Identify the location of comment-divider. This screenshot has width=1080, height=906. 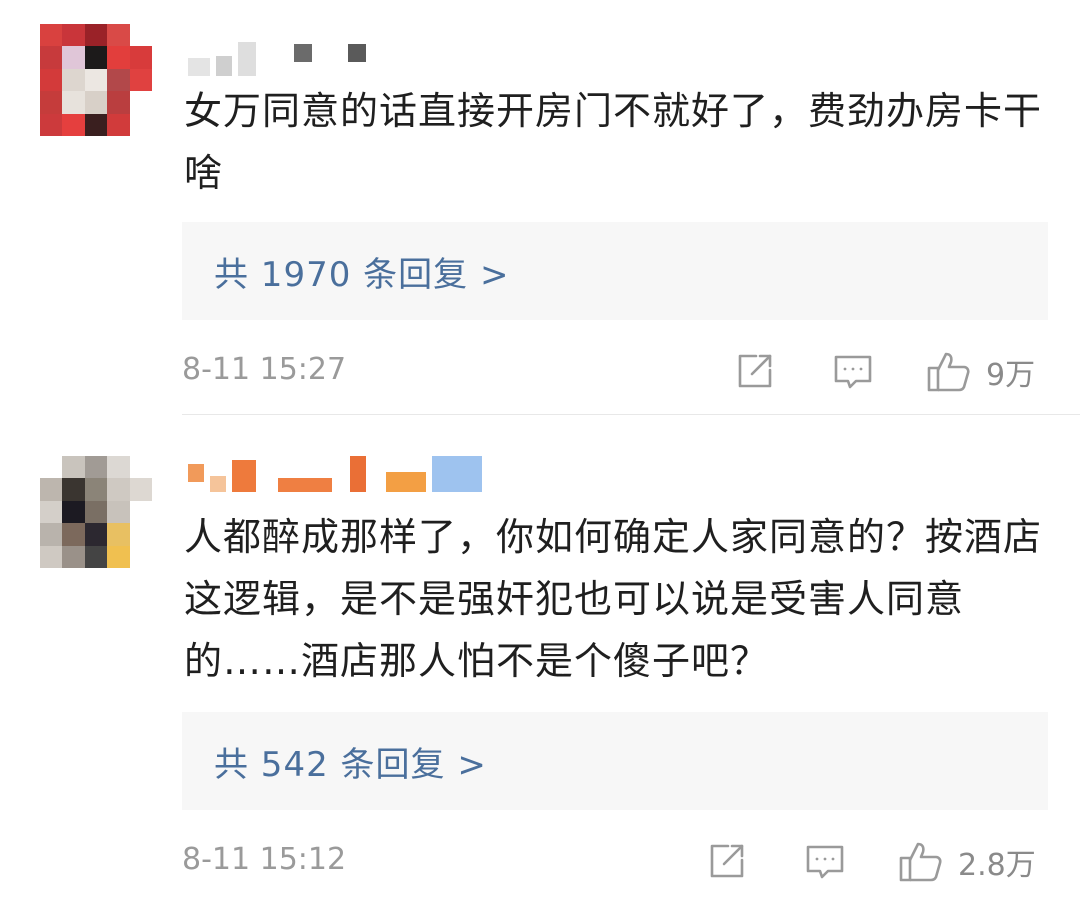
(631, 414).